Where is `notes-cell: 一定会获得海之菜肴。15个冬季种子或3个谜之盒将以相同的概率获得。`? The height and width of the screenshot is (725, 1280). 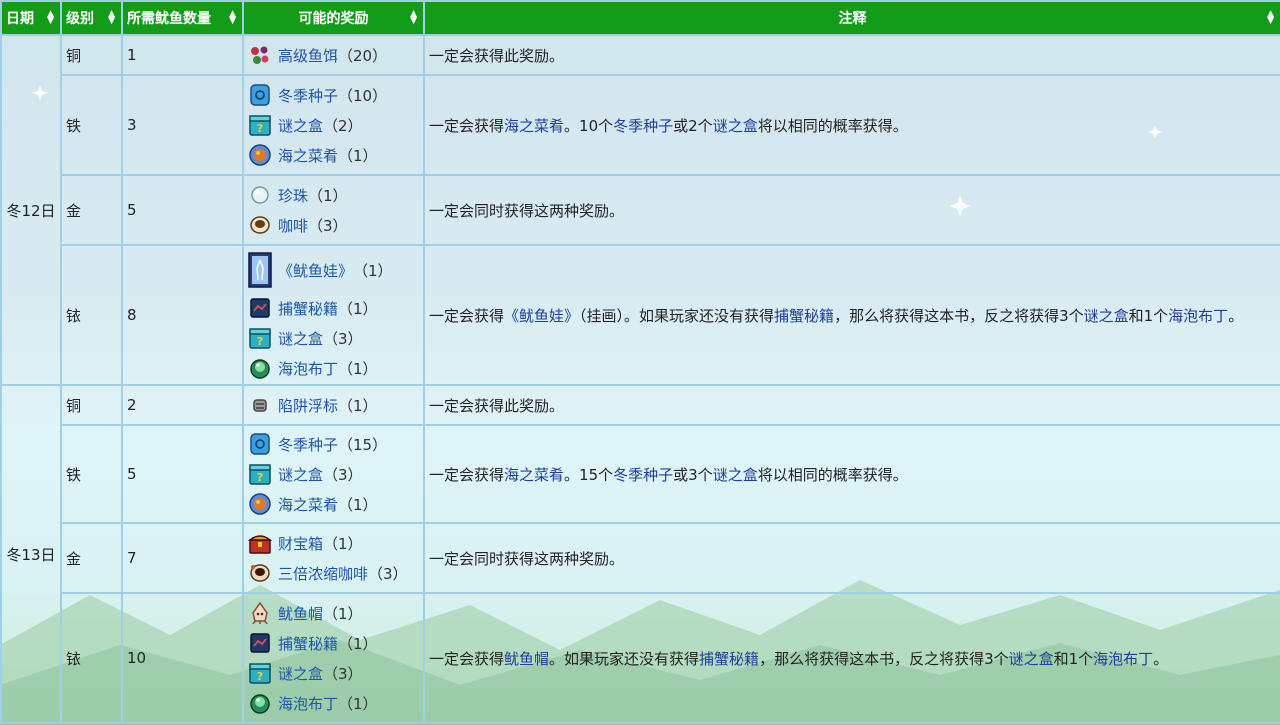
notes-cell: 一定会获得海之菜肴。15个冬季种子或3个谜之盒将以相同的概率获得。 is located at coordinates (851, 474).